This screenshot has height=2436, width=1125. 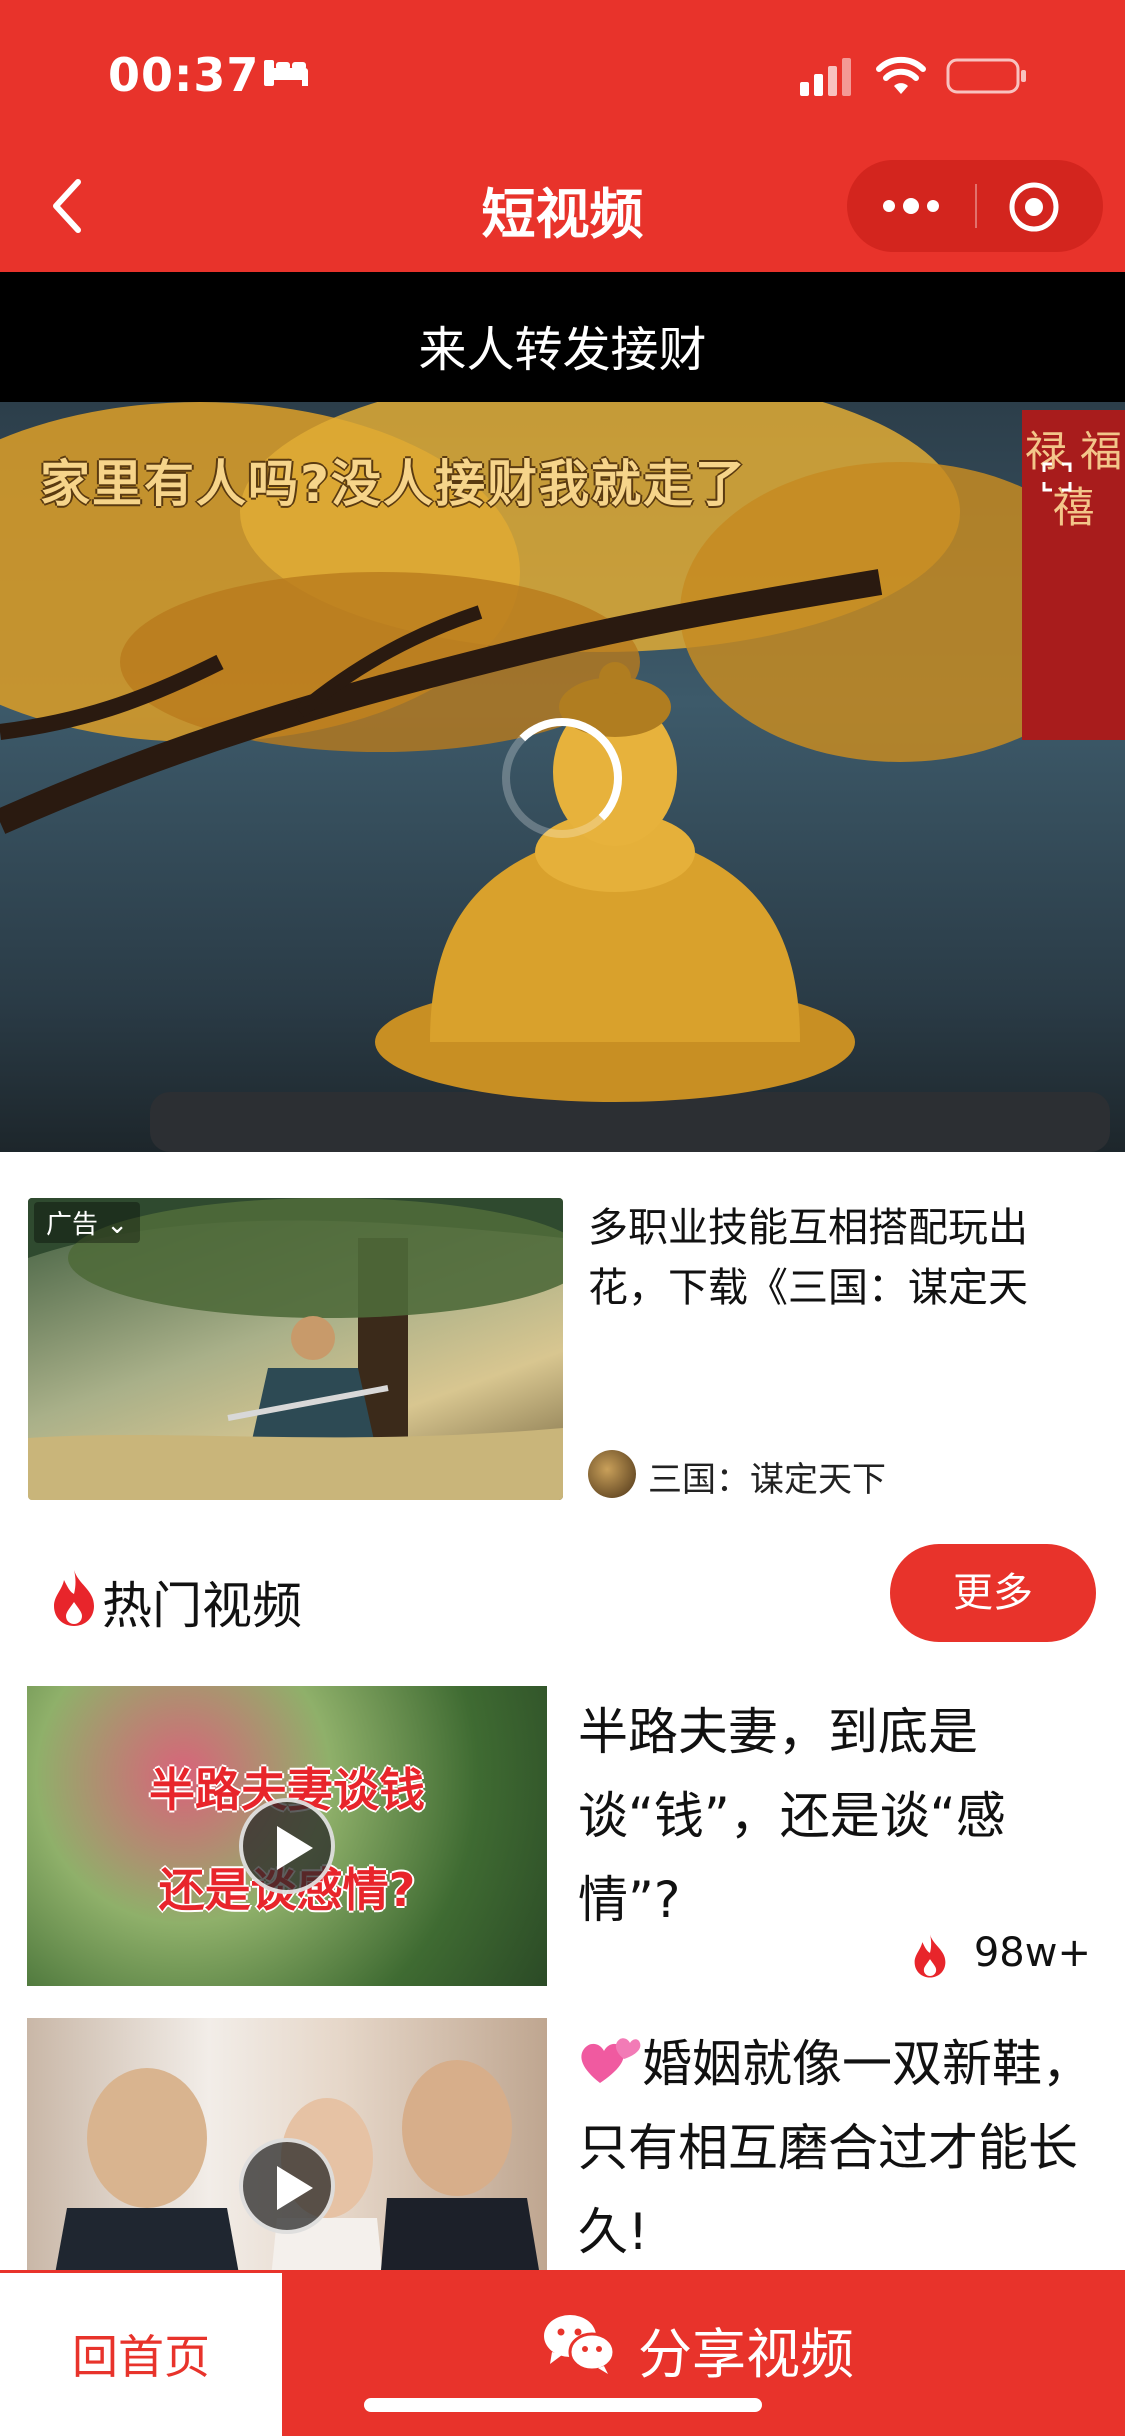 I want to click on video-list-item: 半路夫妻谈钱 还是谈感情? 半路夫妻，到底是谈“钱”，还是谈“感情”? 98w+, so click(x=562, y=1836).